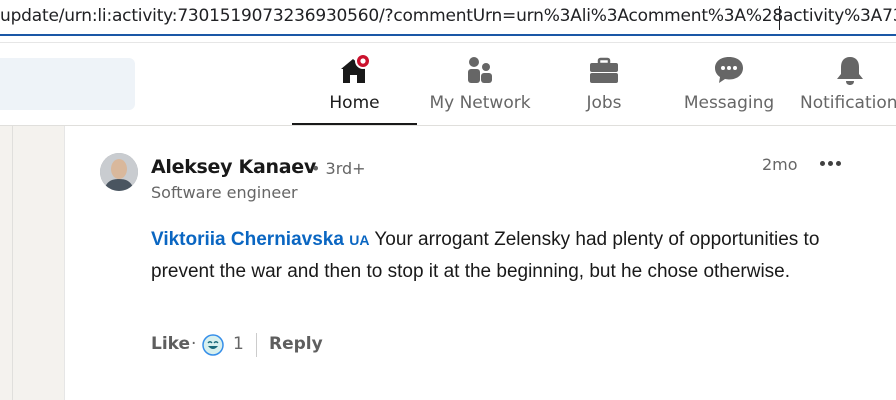 This screenshot has width=896, height=400. I want to click on author-headline: Software engineer, so click(224, 192).